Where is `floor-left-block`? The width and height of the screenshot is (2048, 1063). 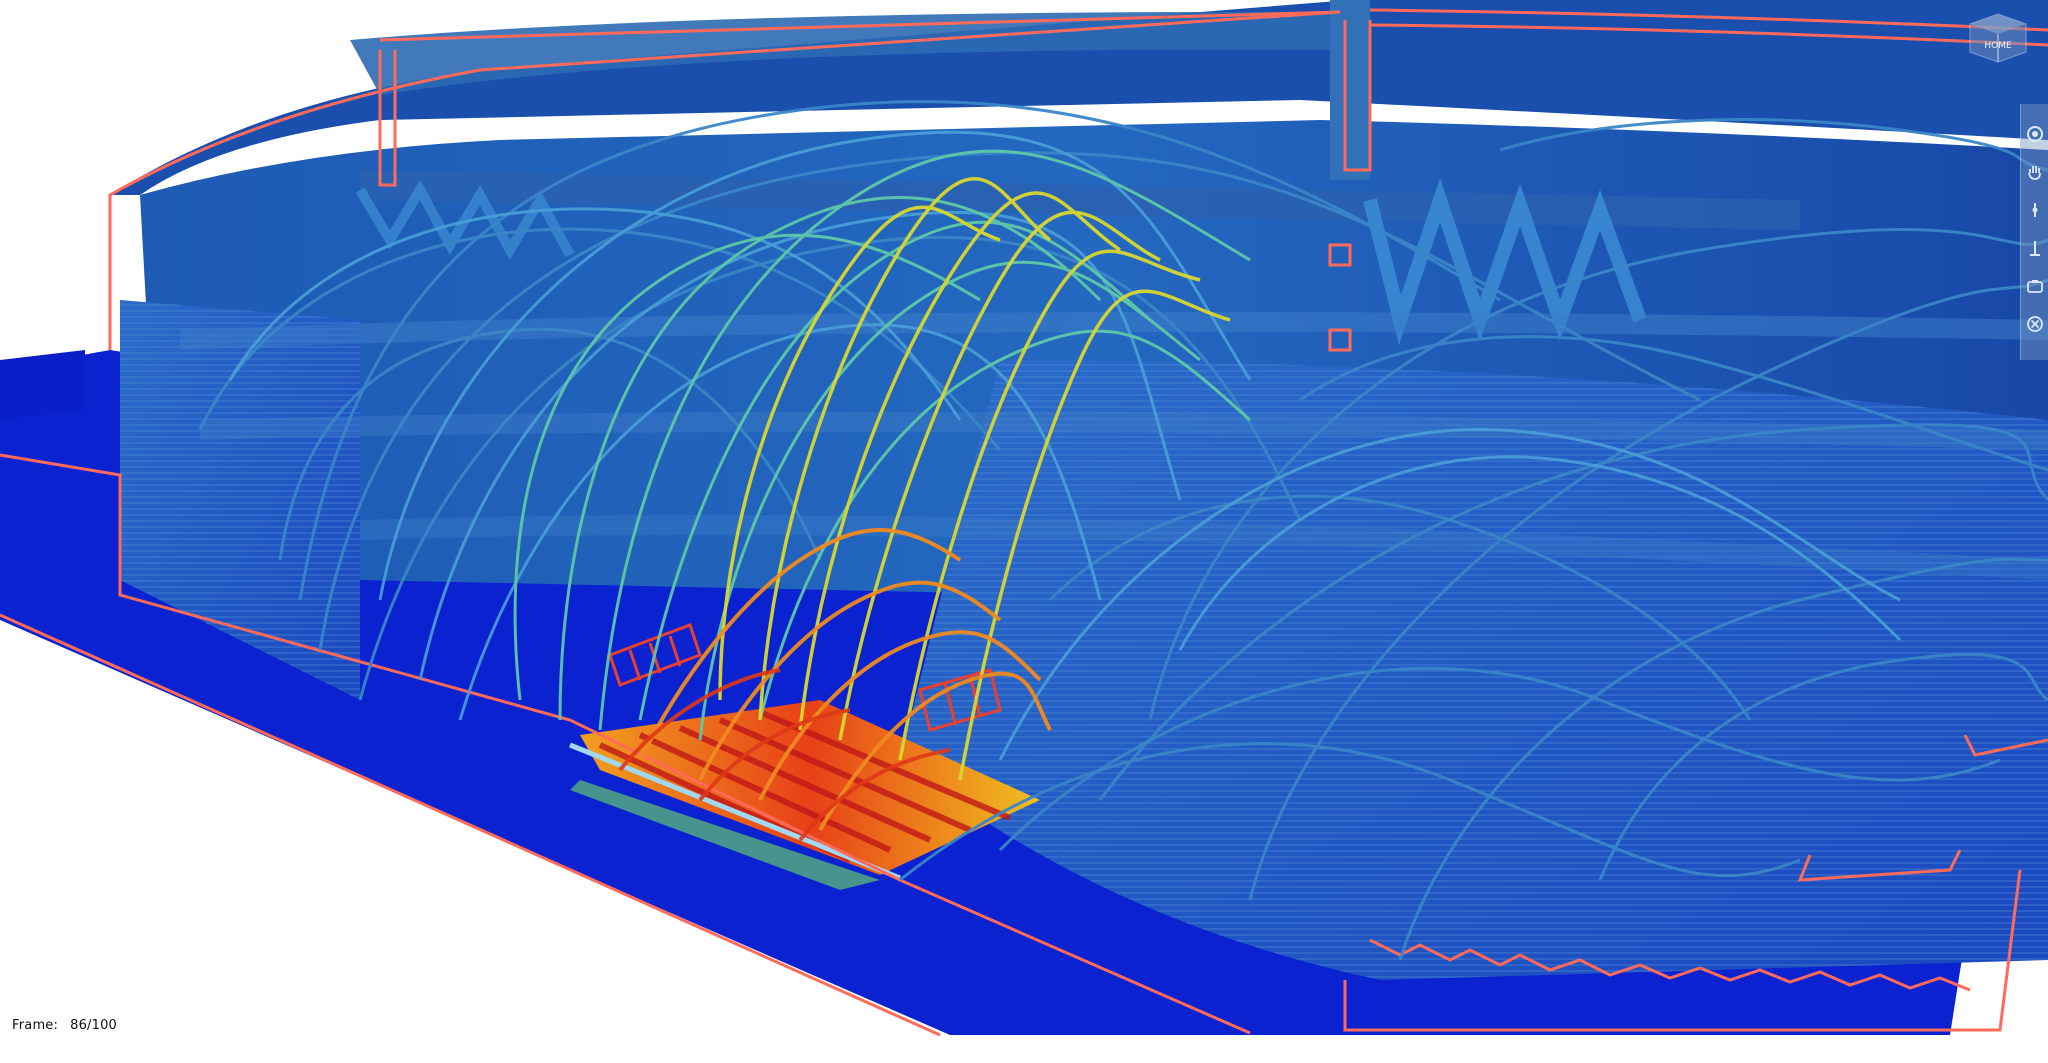
floor-left-block is located at coordinates (42, 385).